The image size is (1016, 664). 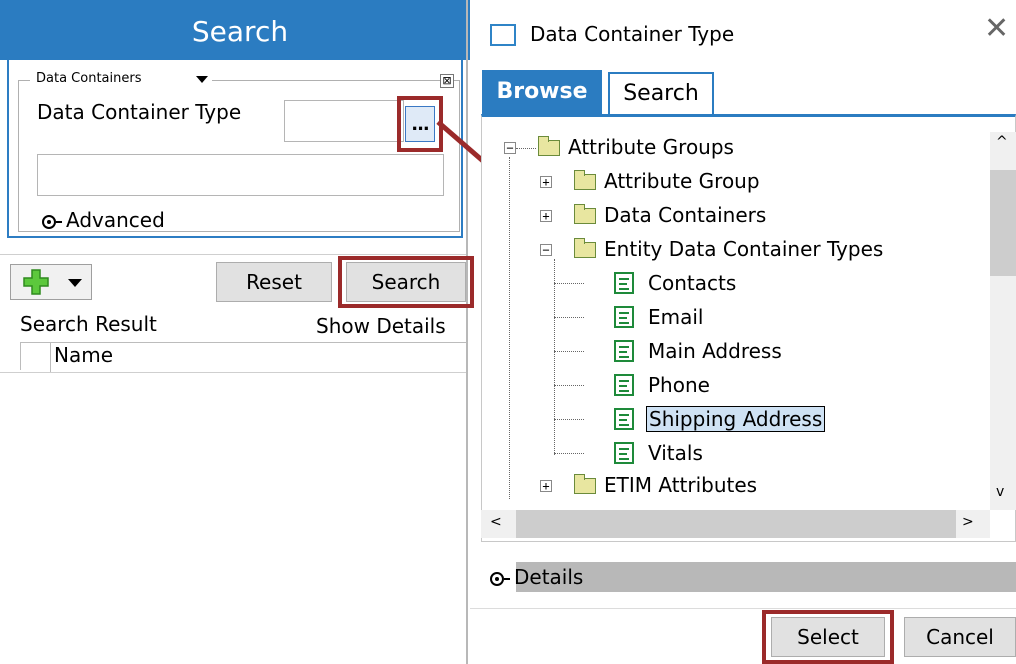 What do you see at coordinates (736, 524) in the screenshot?
I see `horizontal-scroll-thumb` at bounding box center [736, 524].